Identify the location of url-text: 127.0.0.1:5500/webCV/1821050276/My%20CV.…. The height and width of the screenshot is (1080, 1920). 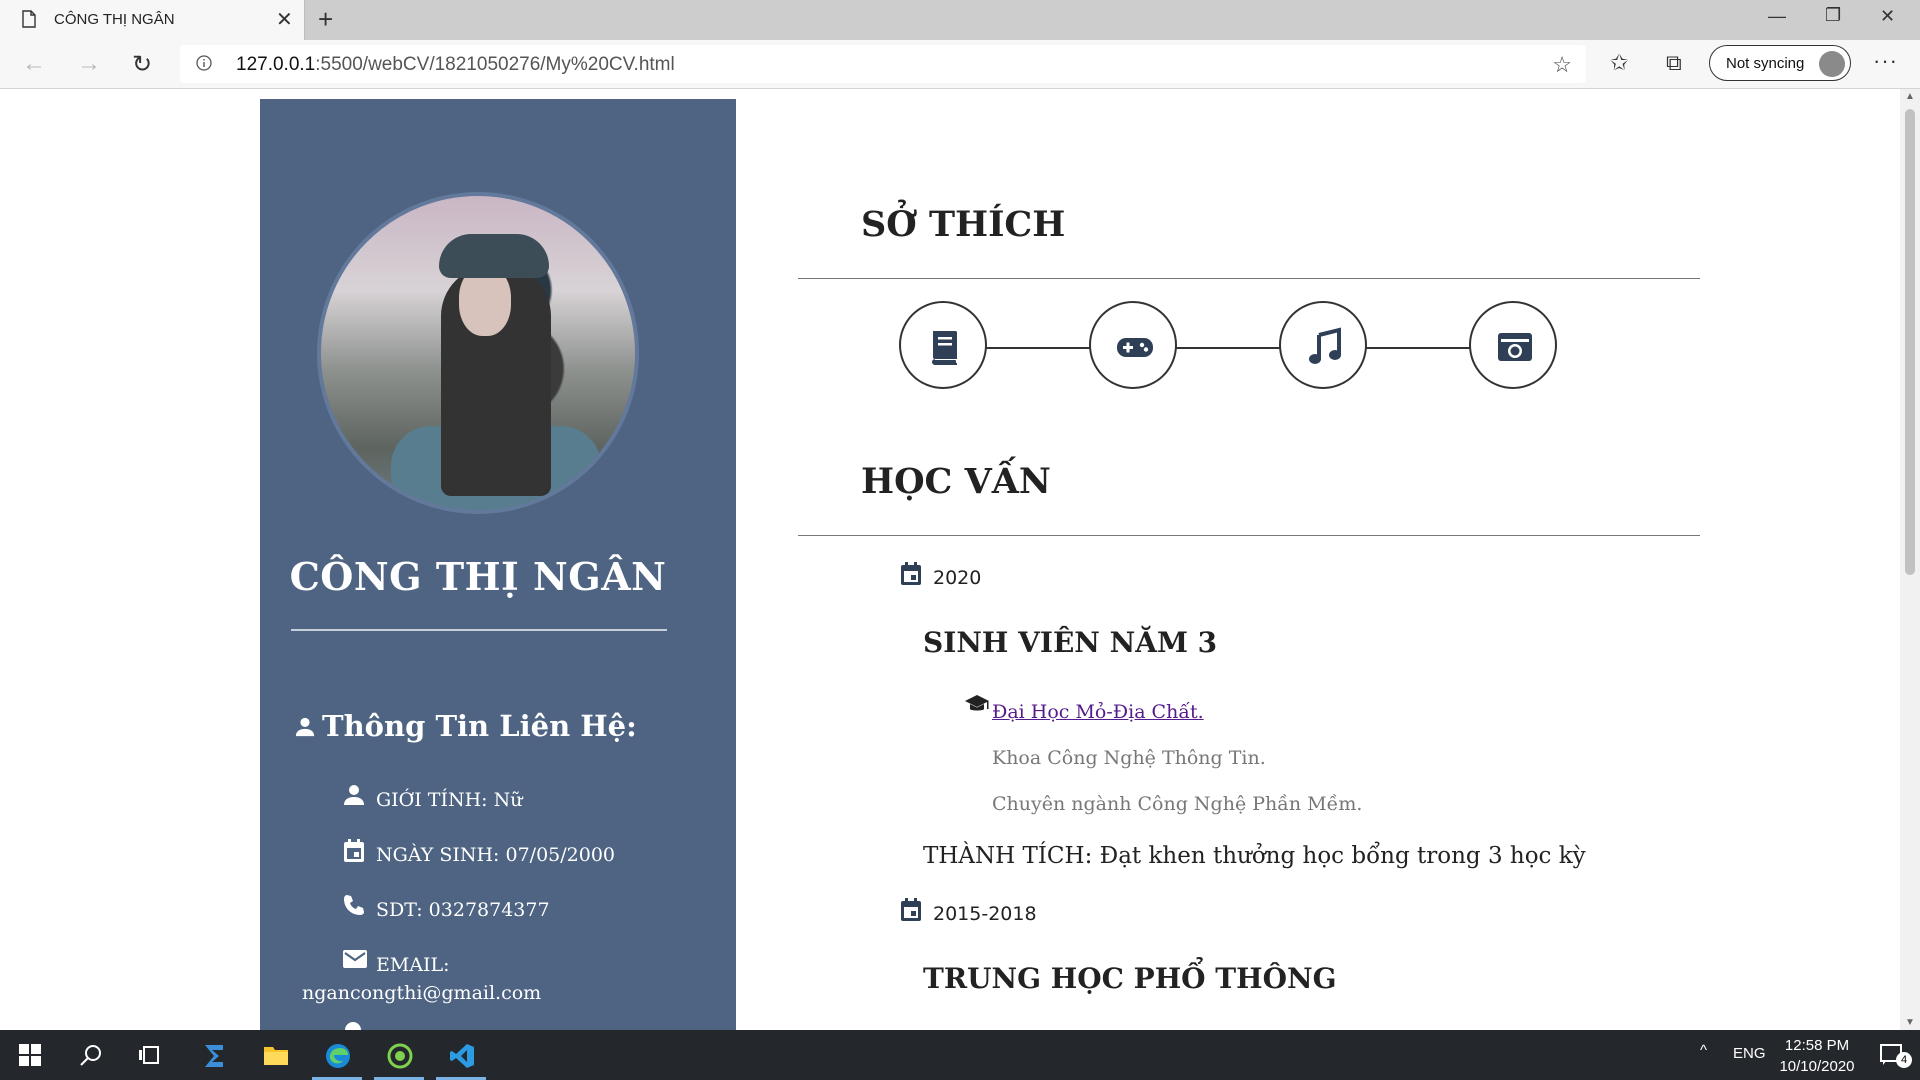
(455, 65).